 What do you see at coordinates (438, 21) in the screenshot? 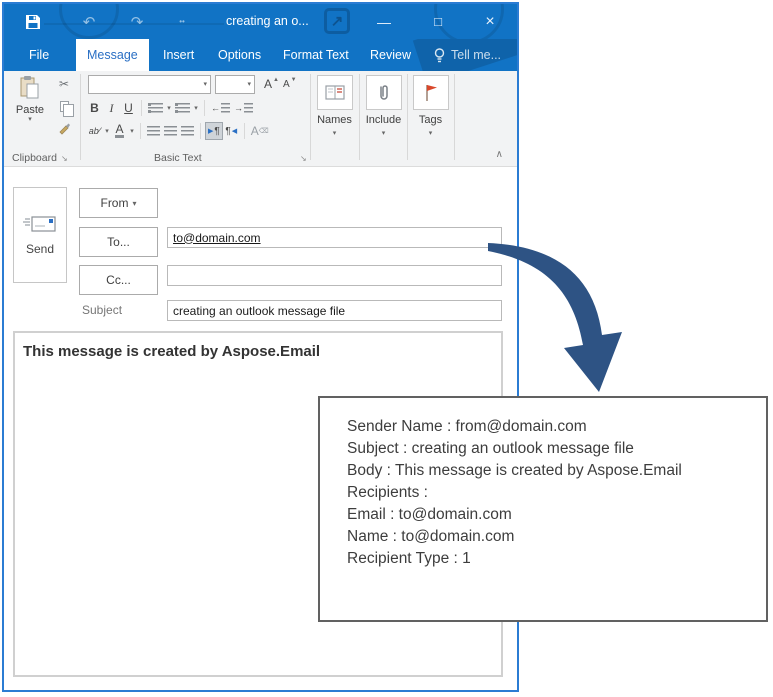
I see `maximize-button: □` at bounding box center [438, 21].